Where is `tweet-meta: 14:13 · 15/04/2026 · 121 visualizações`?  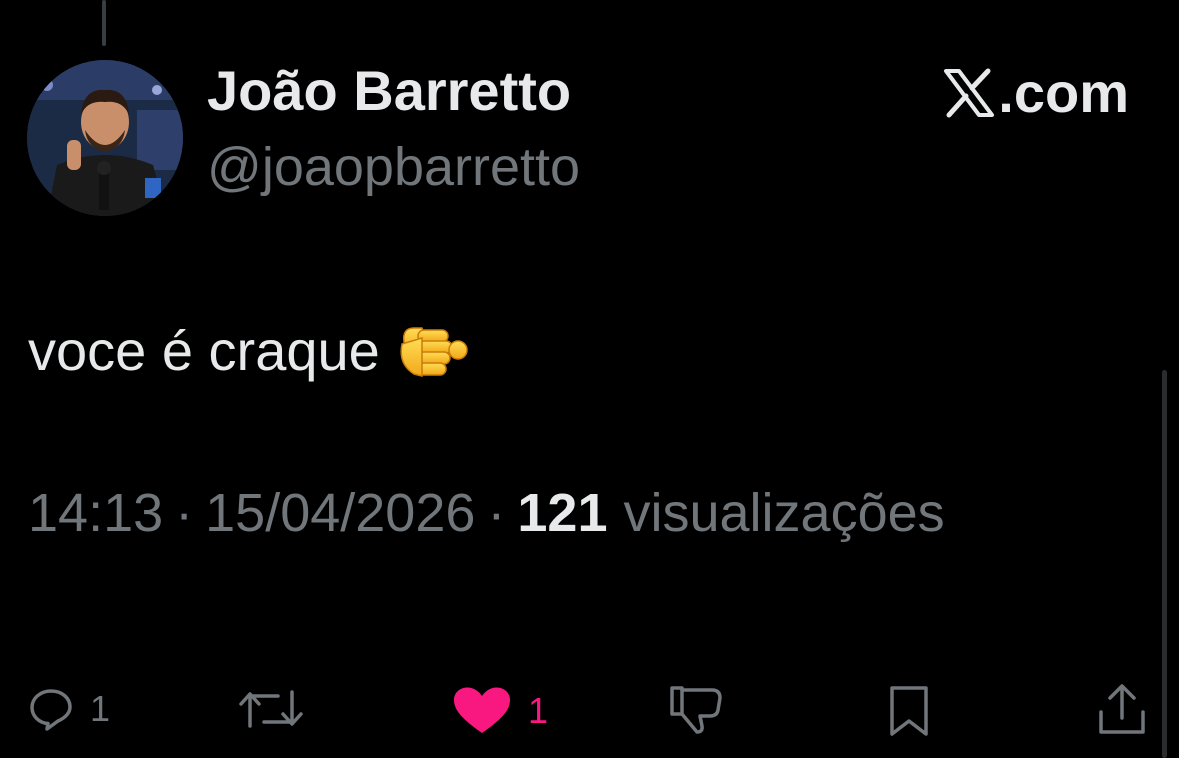
tweet-meta: 14:13 · 15/04/2026 · 121 visualizações is located at coordinates (486, 513).